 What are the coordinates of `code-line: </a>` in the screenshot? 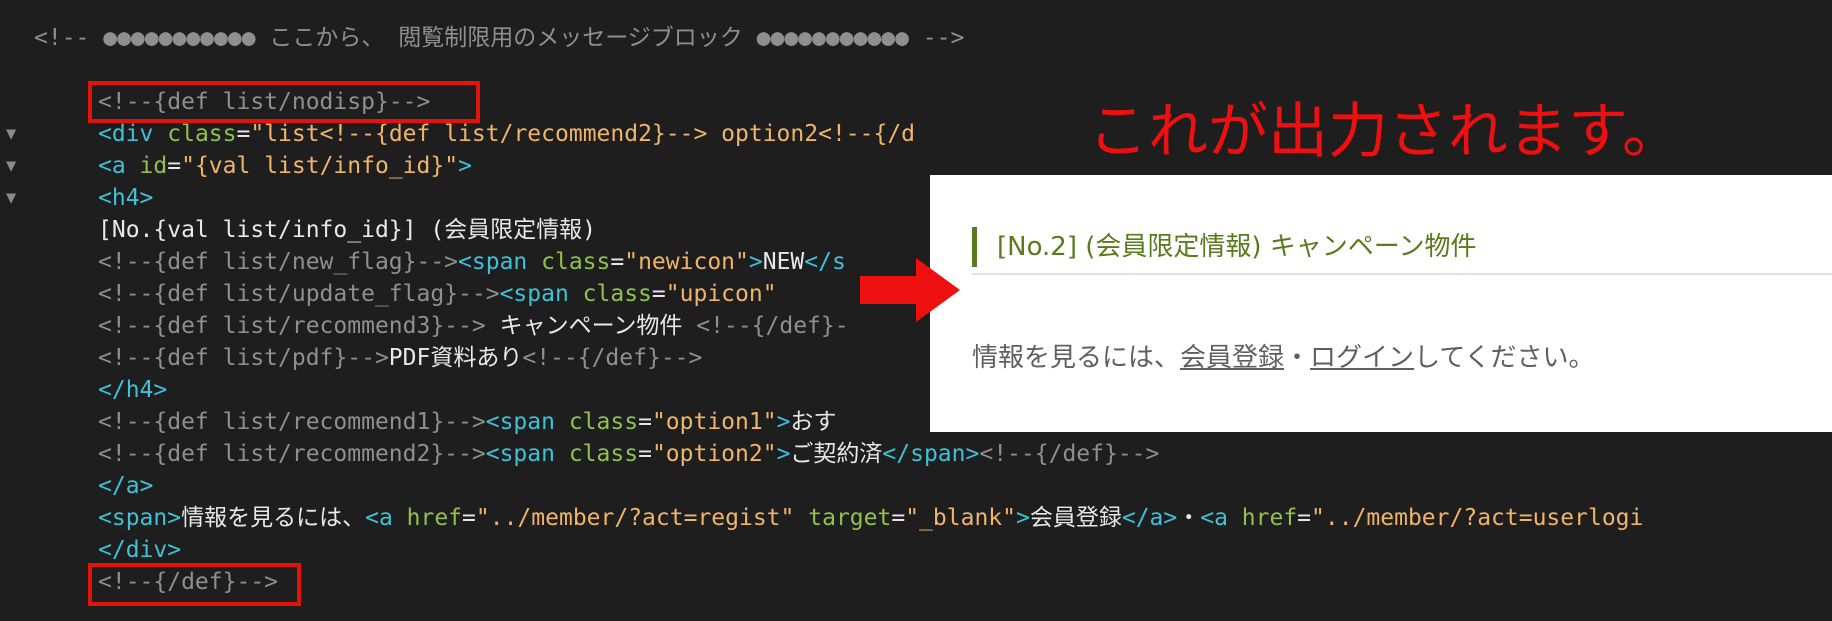 It's located at (125, 486).